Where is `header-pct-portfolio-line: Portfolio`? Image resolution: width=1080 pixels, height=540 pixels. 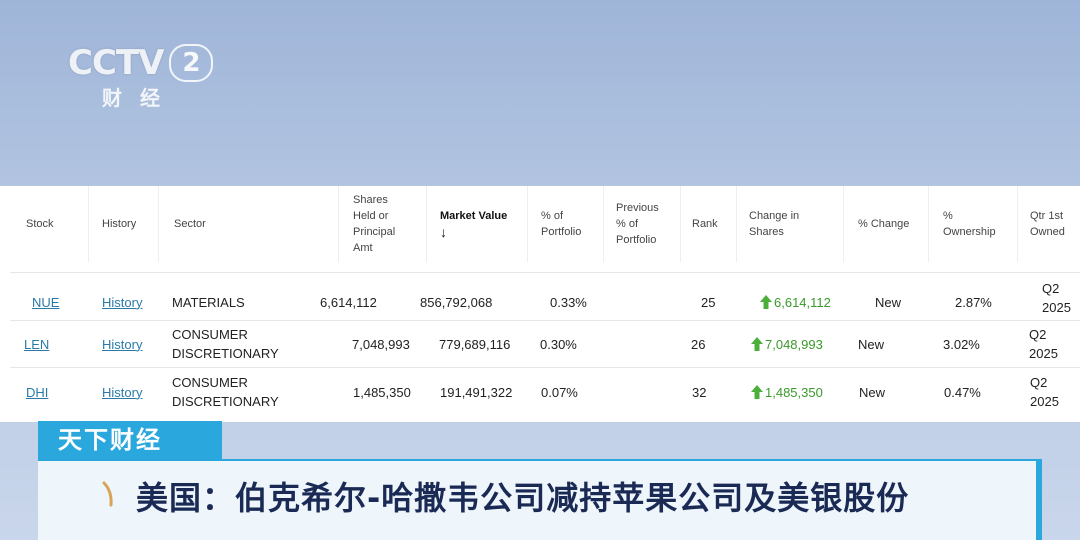
header-pct-portfolio-line: Portfolio is located at coordinates (561, 232).